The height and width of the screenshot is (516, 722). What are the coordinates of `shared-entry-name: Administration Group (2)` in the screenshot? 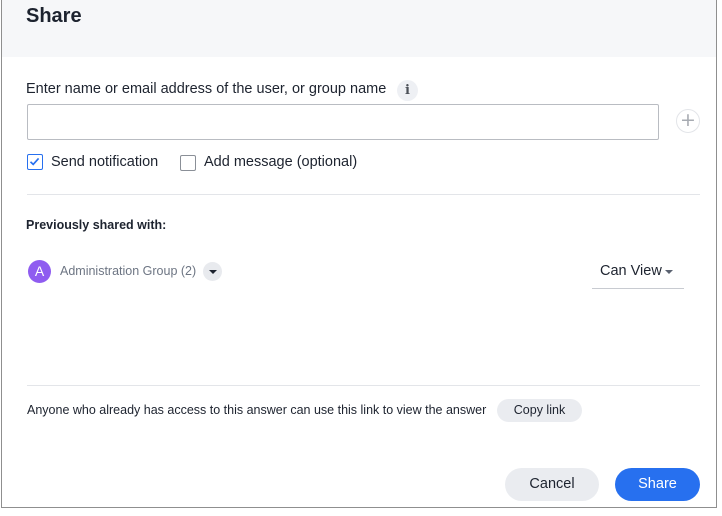 It's located at (128, 271).